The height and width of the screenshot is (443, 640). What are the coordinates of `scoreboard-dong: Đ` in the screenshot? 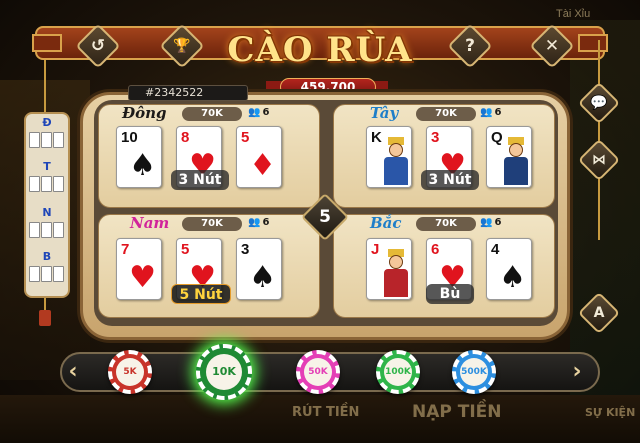 It's located at (47, 122).